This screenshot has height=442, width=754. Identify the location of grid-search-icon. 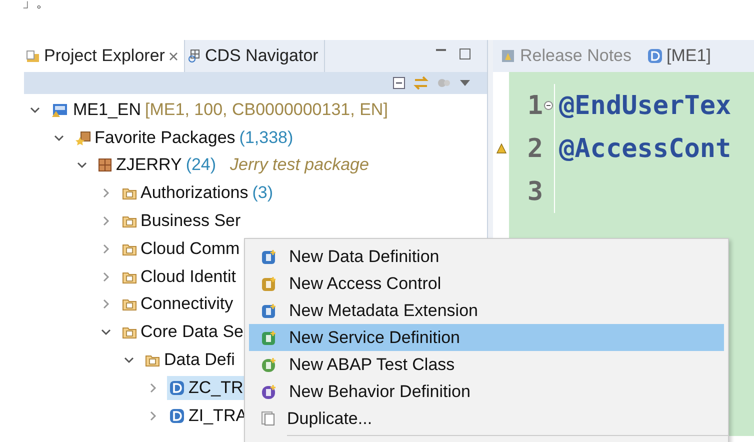
(193, 56).